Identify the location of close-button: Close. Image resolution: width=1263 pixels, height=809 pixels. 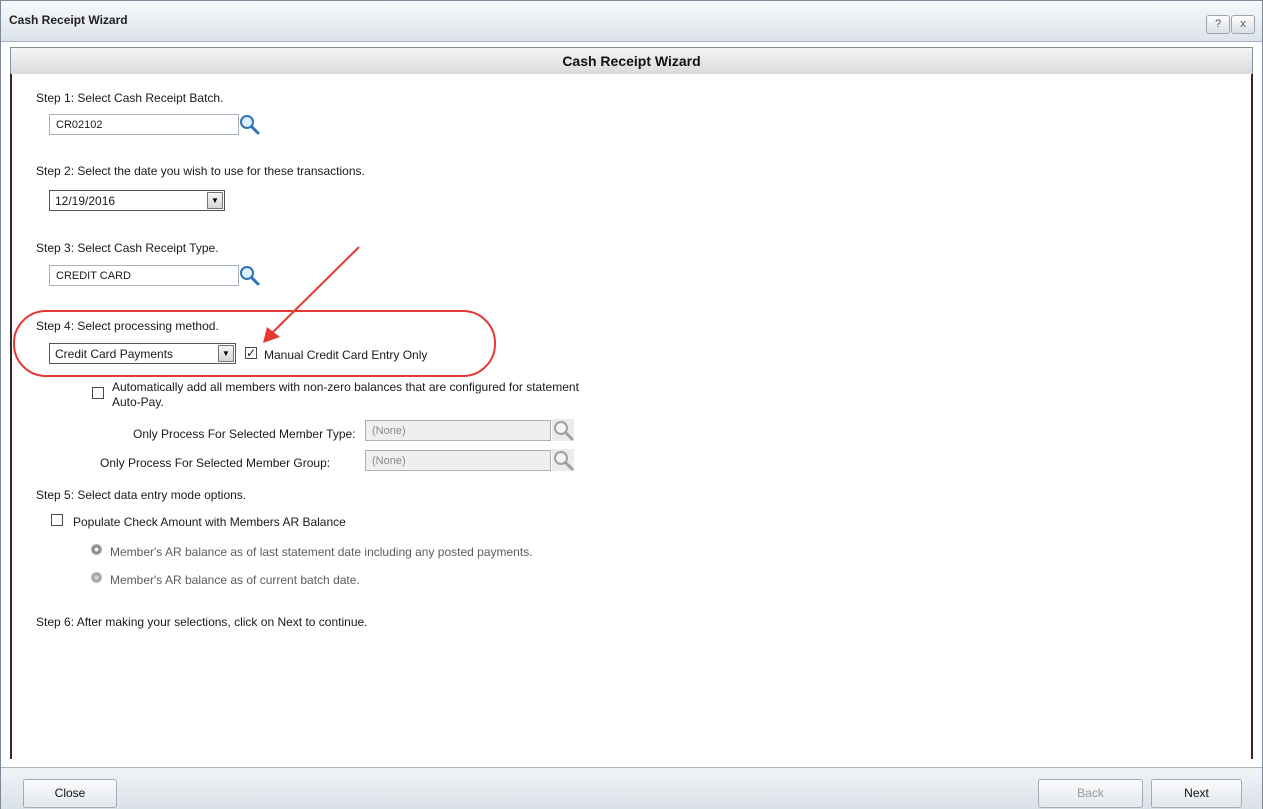
(70, 793).